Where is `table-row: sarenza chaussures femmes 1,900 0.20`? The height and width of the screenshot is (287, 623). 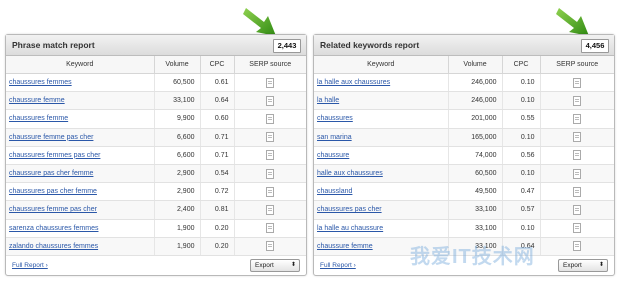
table-row: sarenza chaussures femmes 1,900 0.20 is located at coordinates (156, 228).